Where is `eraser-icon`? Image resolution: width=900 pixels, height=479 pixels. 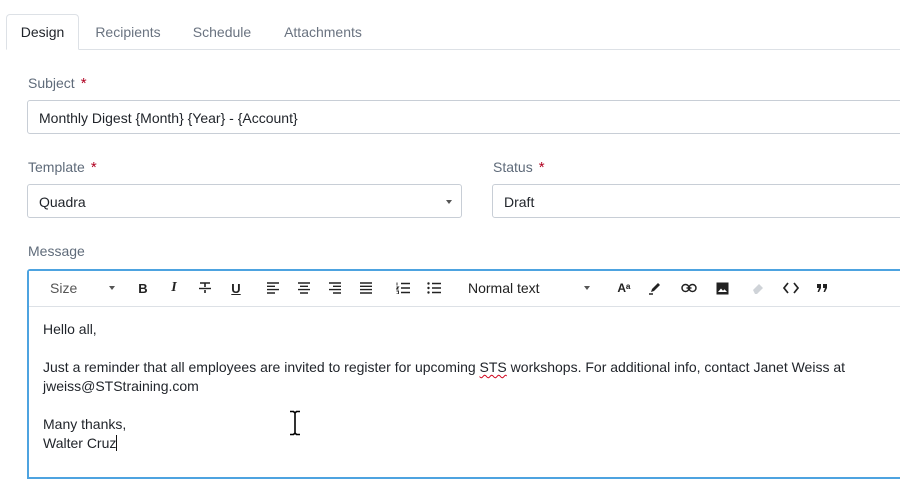
eraser-icon is located at coordinates (758, 289).